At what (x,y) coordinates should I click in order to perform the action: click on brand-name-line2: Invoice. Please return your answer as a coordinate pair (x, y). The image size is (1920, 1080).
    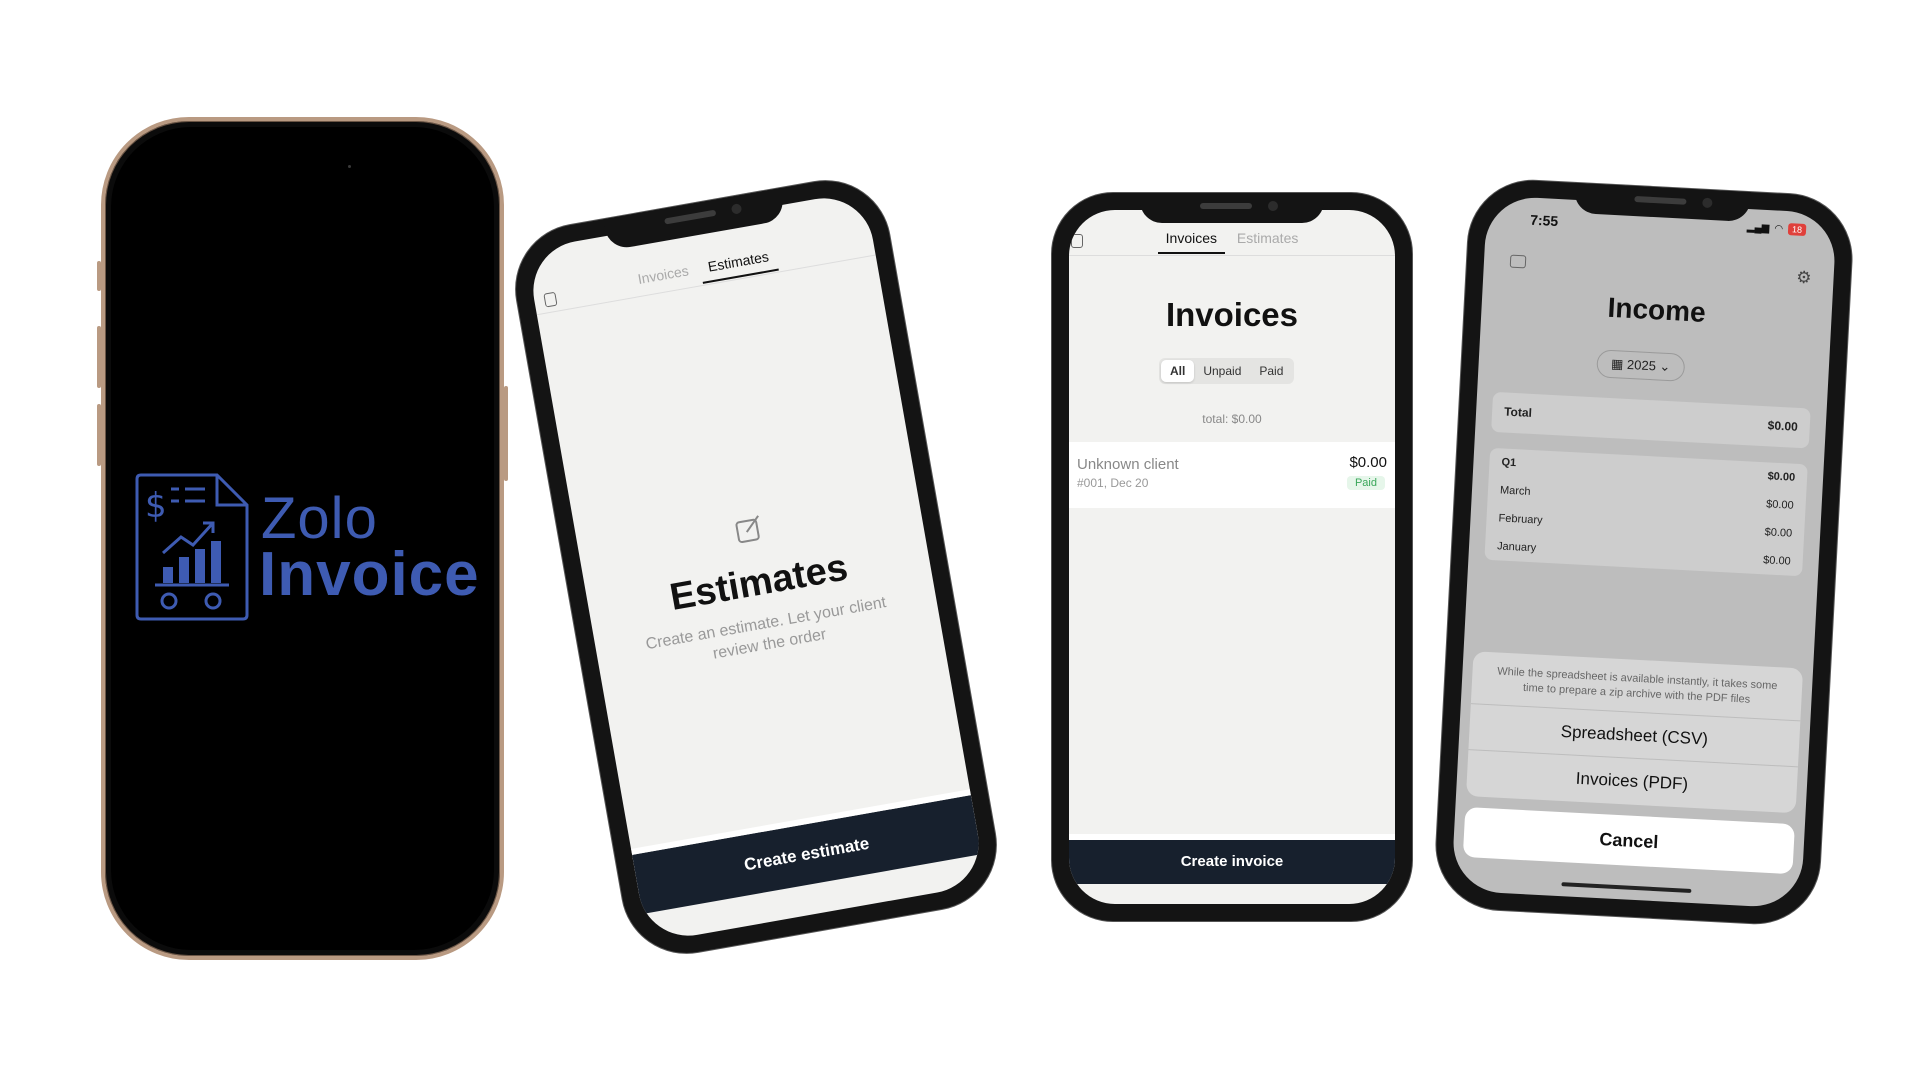
    Looking at the image, I should click on (369, 574).